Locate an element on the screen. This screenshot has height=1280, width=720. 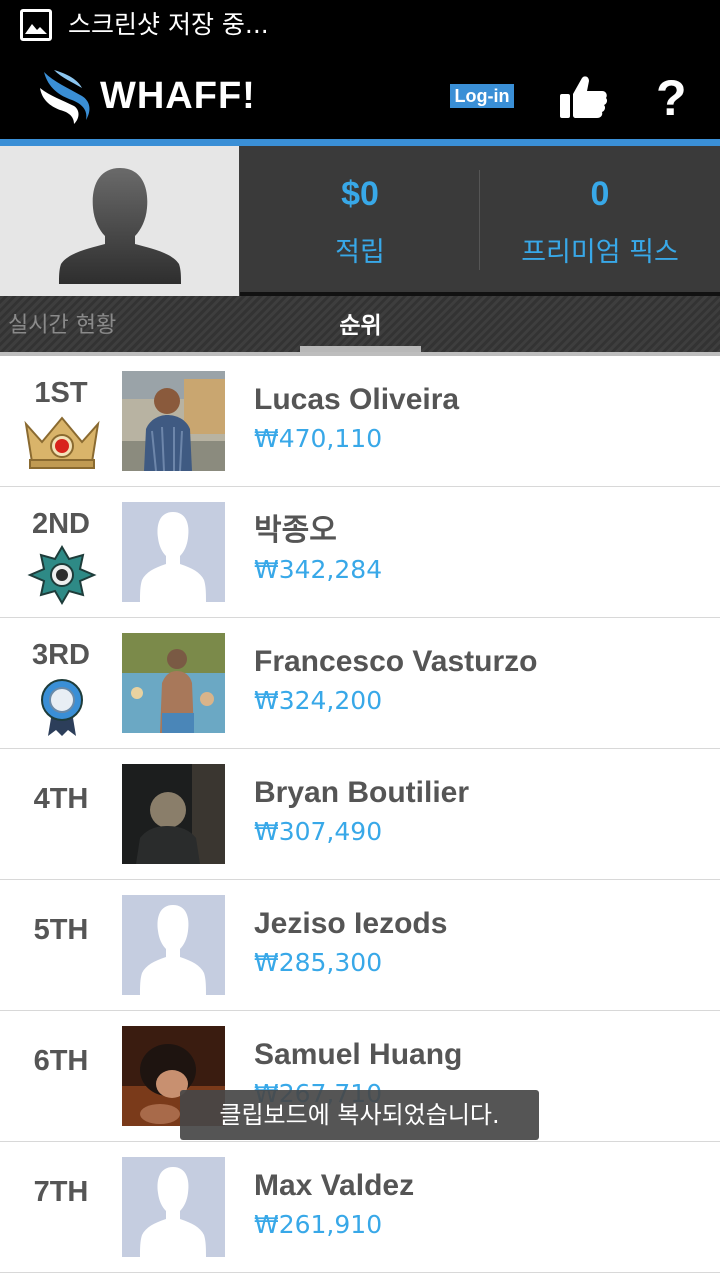
avatar is located at coordinates (119, 221).